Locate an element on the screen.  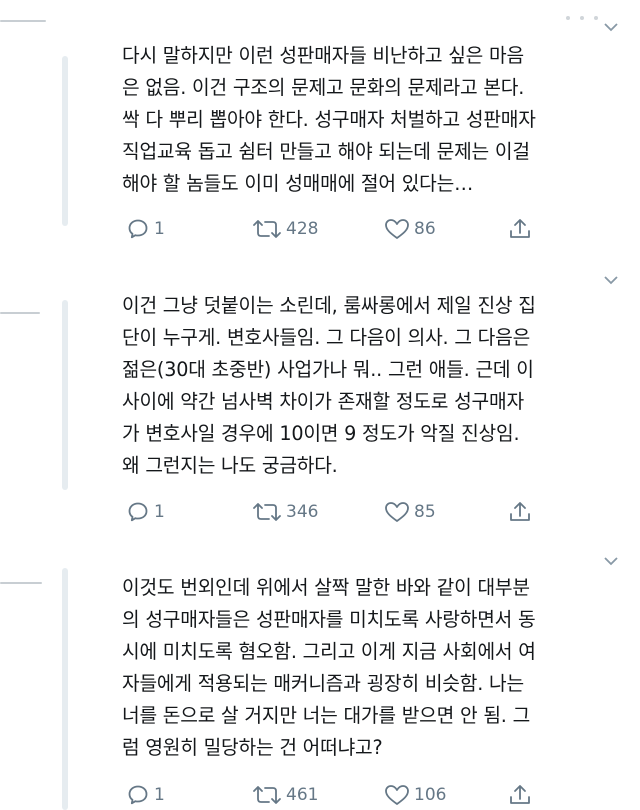
tweet-actions: 1 428 86 is located at coordinates (336, 229).